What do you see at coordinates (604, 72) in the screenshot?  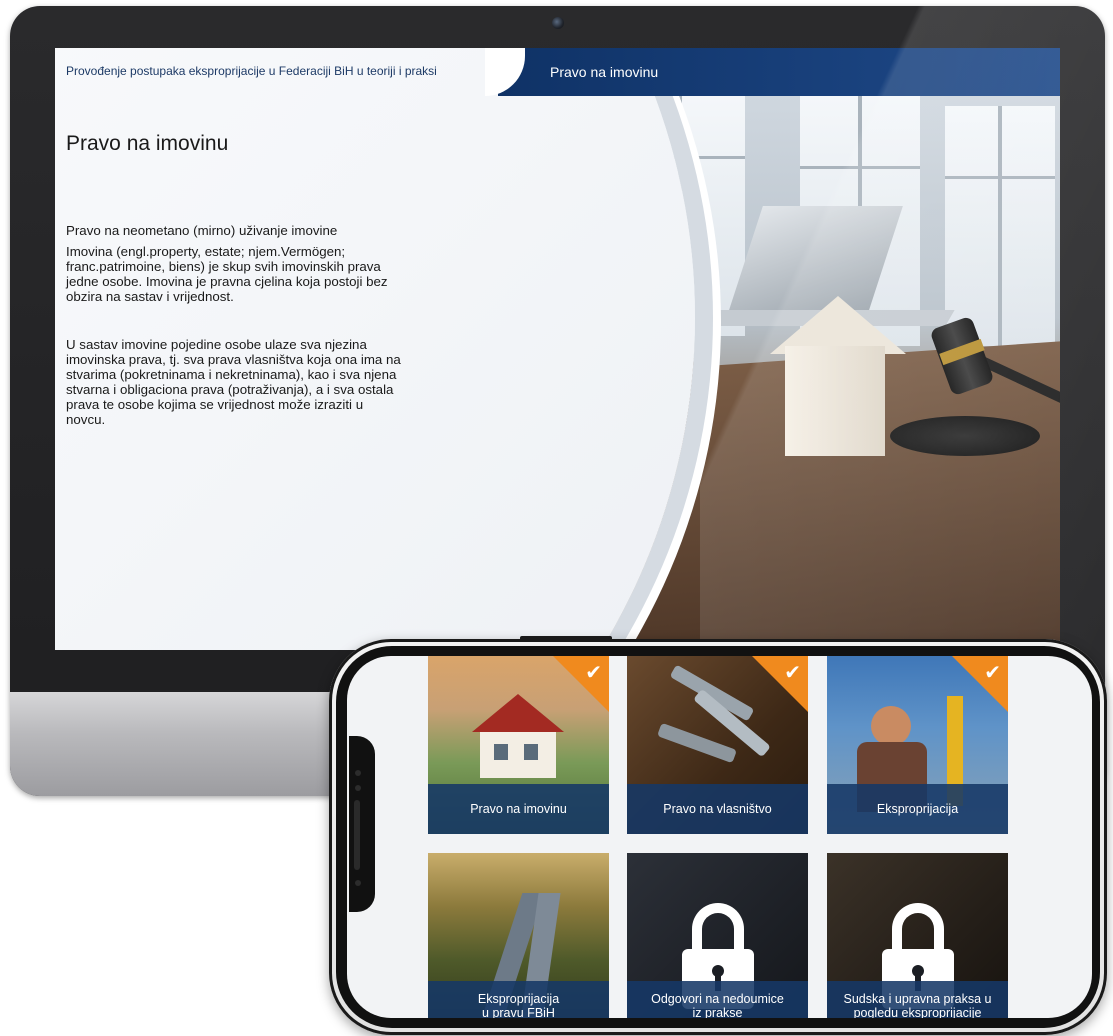 I see `module-title: Pravo na imovinu` at bounding box center [604, 72].